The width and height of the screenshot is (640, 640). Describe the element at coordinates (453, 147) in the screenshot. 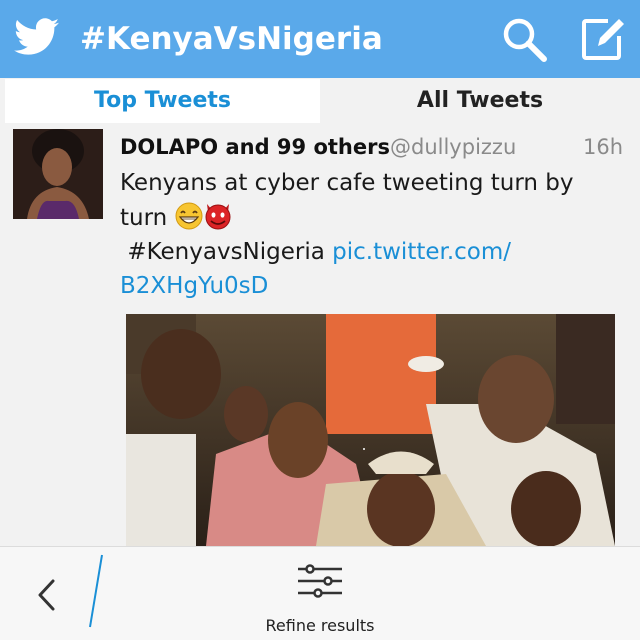

I see `tweet-handle: @dullypizzu` at that location.